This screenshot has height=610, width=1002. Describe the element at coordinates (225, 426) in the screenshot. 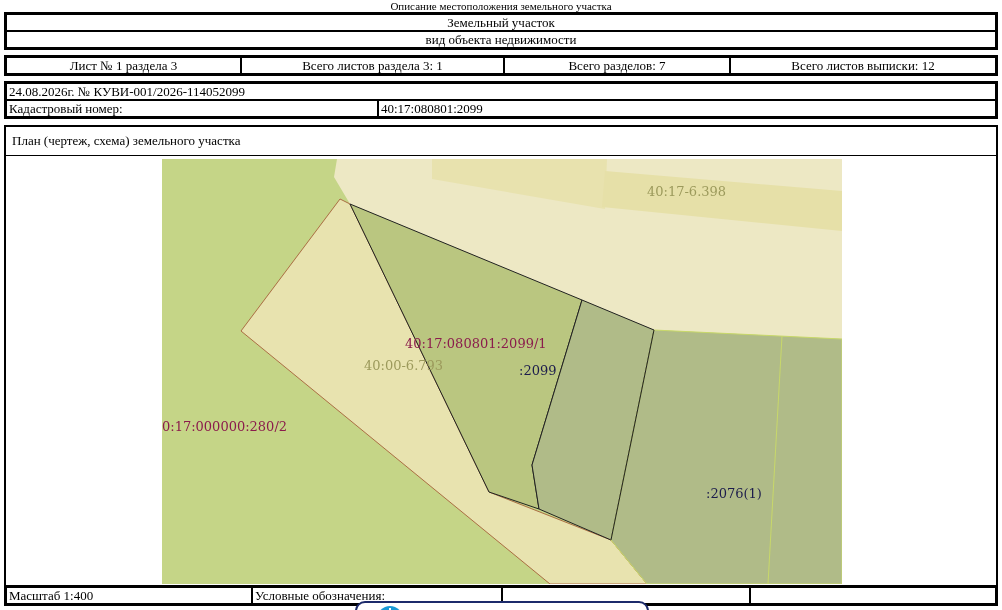

I see `parcel-label: 0:17:000000:280/2` at that location.